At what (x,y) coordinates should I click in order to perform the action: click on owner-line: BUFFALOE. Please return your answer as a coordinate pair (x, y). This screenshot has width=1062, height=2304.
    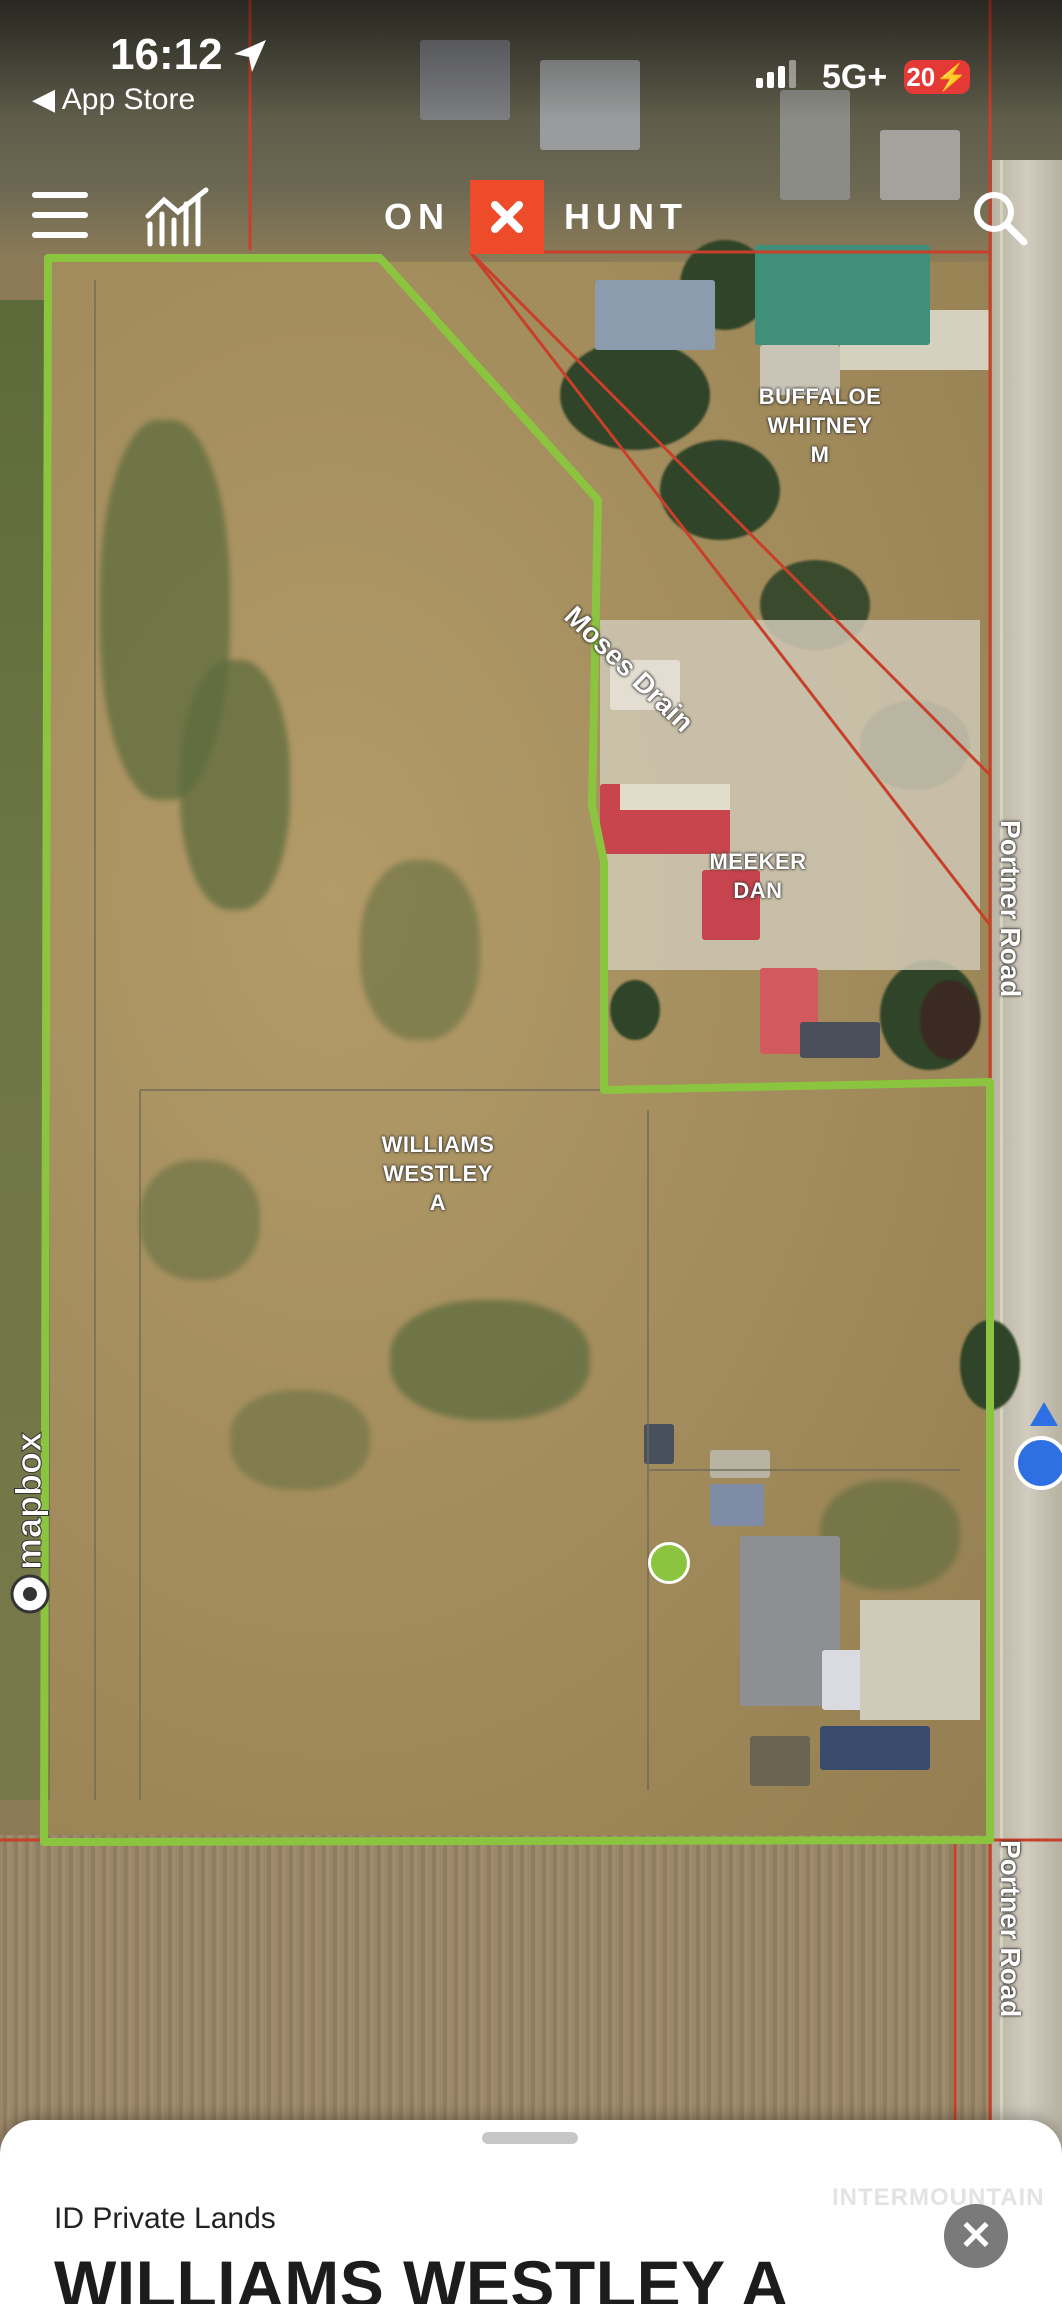
    Looking at the image, I should click on (820, 396).